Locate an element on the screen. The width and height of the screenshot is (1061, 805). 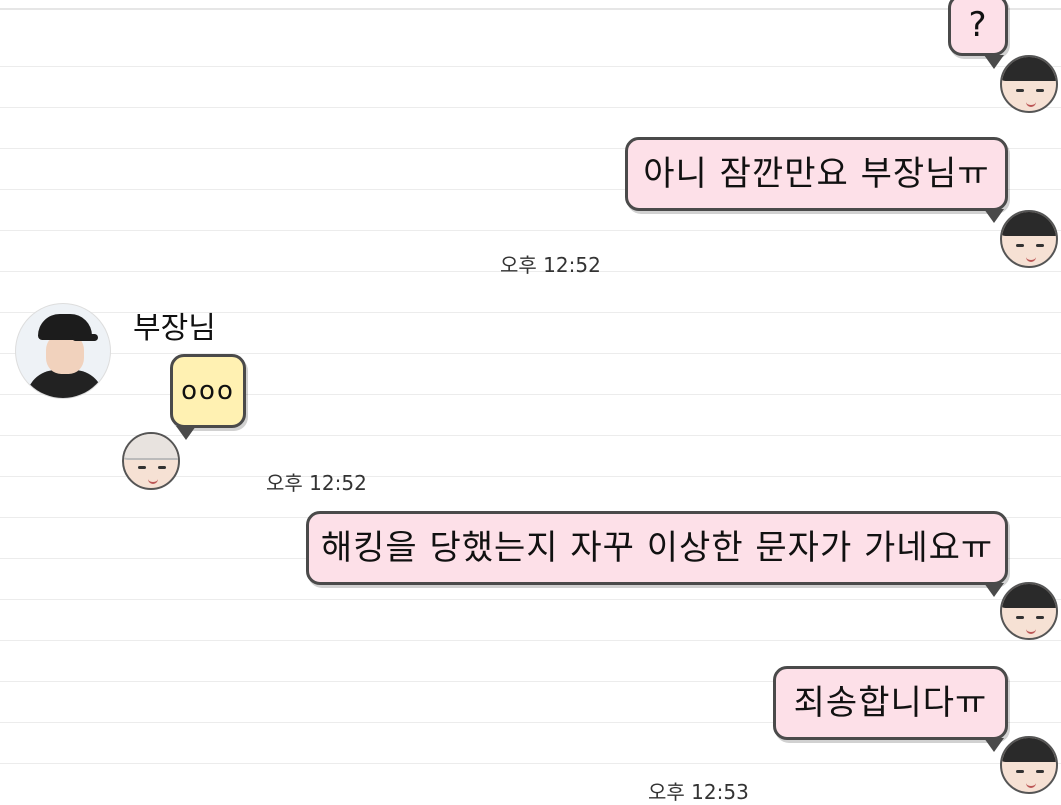
message-text: 해킹을 당했는지 자꾸 이상한 문자가 가네요ㅠ is located at coordinates (657, 548).